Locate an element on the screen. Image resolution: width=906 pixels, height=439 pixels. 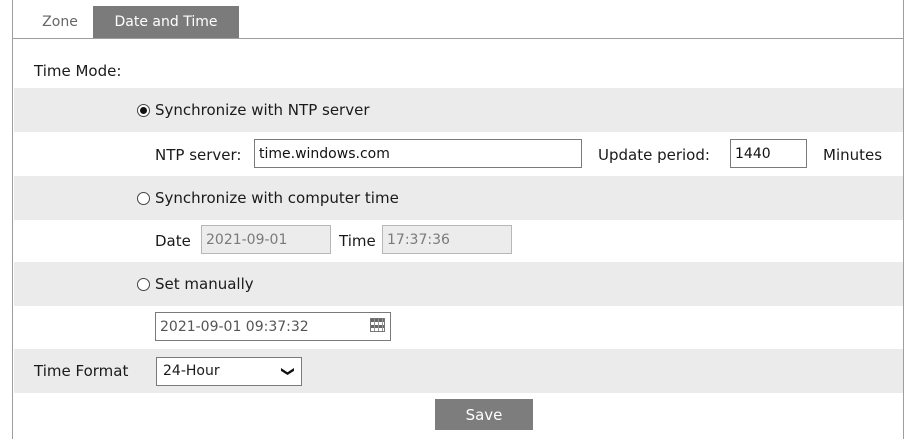
ntp-server-label: NTP server: is located at coordinates (198, 155).